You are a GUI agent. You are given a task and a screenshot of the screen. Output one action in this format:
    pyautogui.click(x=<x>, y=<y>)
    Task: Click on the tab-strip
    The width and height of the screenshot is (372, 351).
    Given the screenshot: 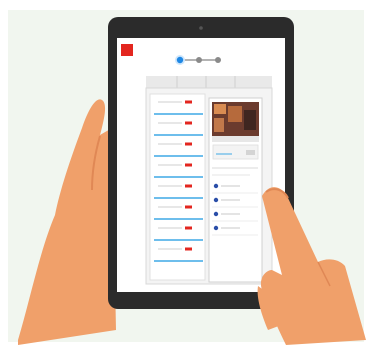 What is the action you would take?
    pyautogui.click(x=209, y=82)
    